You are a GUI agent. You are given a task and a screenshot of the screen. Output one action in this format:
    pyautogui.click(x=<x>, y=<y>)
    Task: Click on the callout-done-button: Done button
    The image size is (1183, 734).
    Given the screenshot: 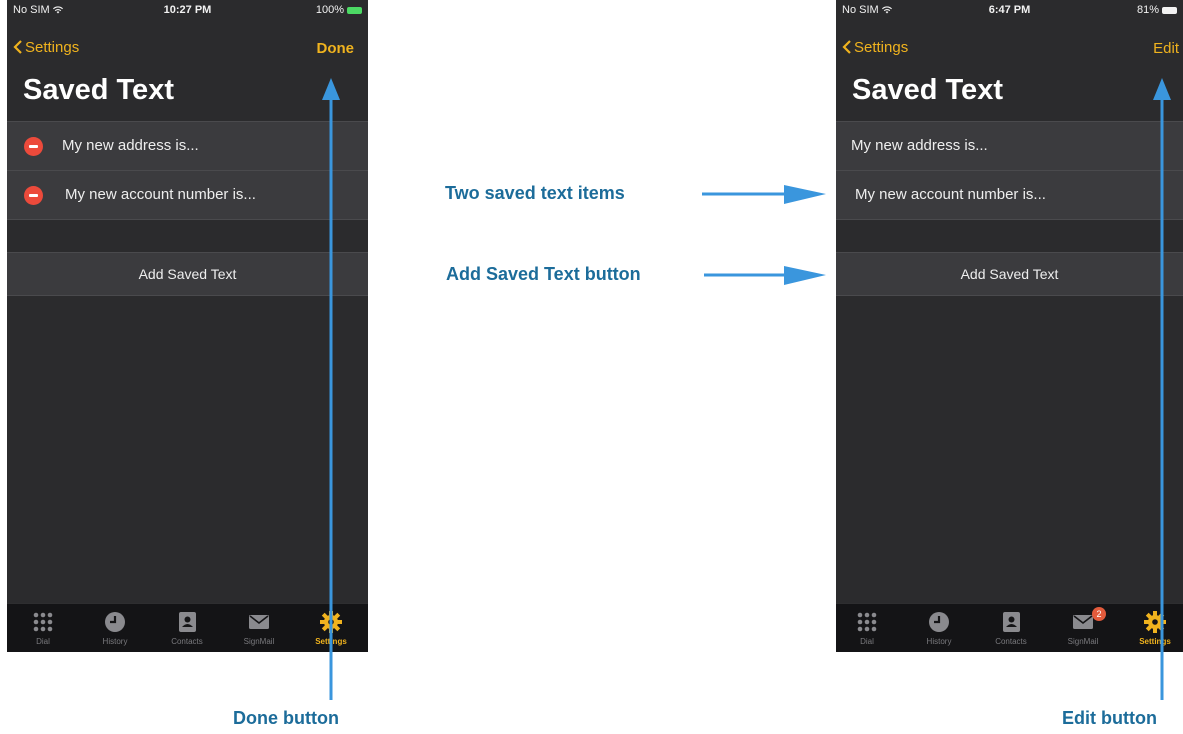 What is the action you would take?
    pyautogui.click(x=286, y=718)
    